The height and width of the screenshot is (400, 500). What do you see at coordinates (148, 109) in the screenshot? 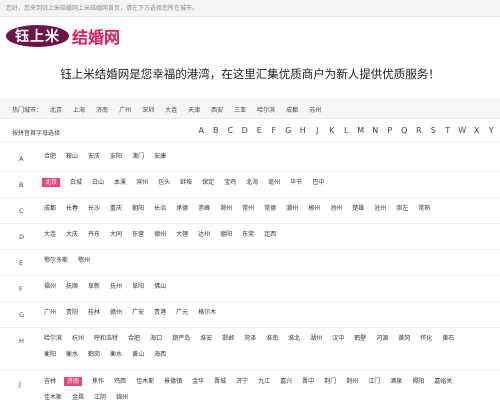
I see `hot-city-link: 深圳` at bounding box center [148, 109].